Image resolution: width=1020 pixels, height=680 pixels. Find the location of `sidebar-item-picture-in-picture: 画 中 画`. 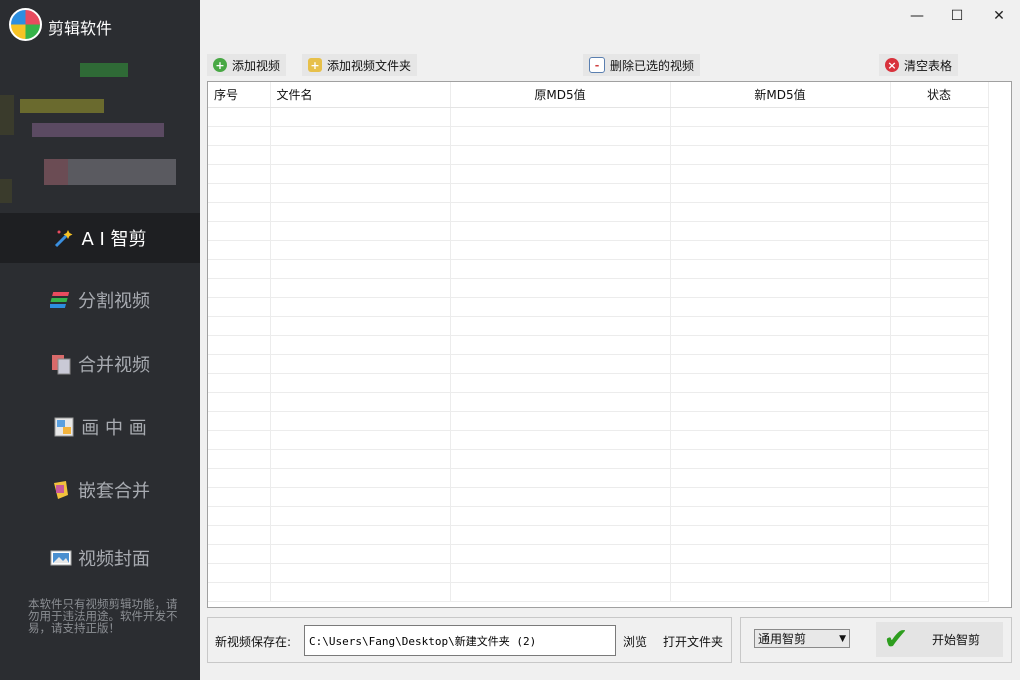

sidebar-item-picture-in-picture: 画 中 画 is located at coordinates (100, 427).